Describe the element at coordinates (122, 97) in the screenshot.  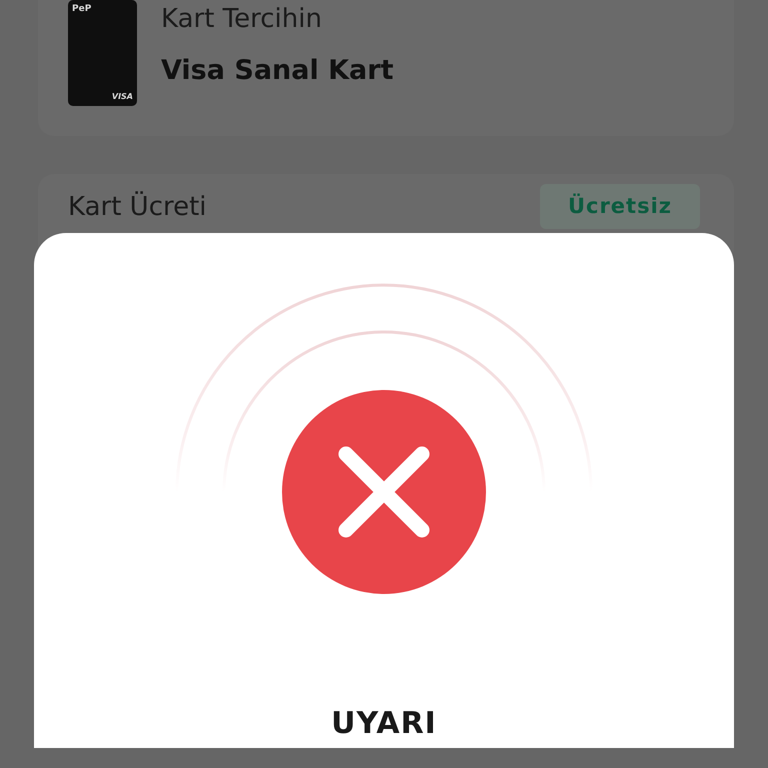
I see `card-network-logo: VISA` at that location.